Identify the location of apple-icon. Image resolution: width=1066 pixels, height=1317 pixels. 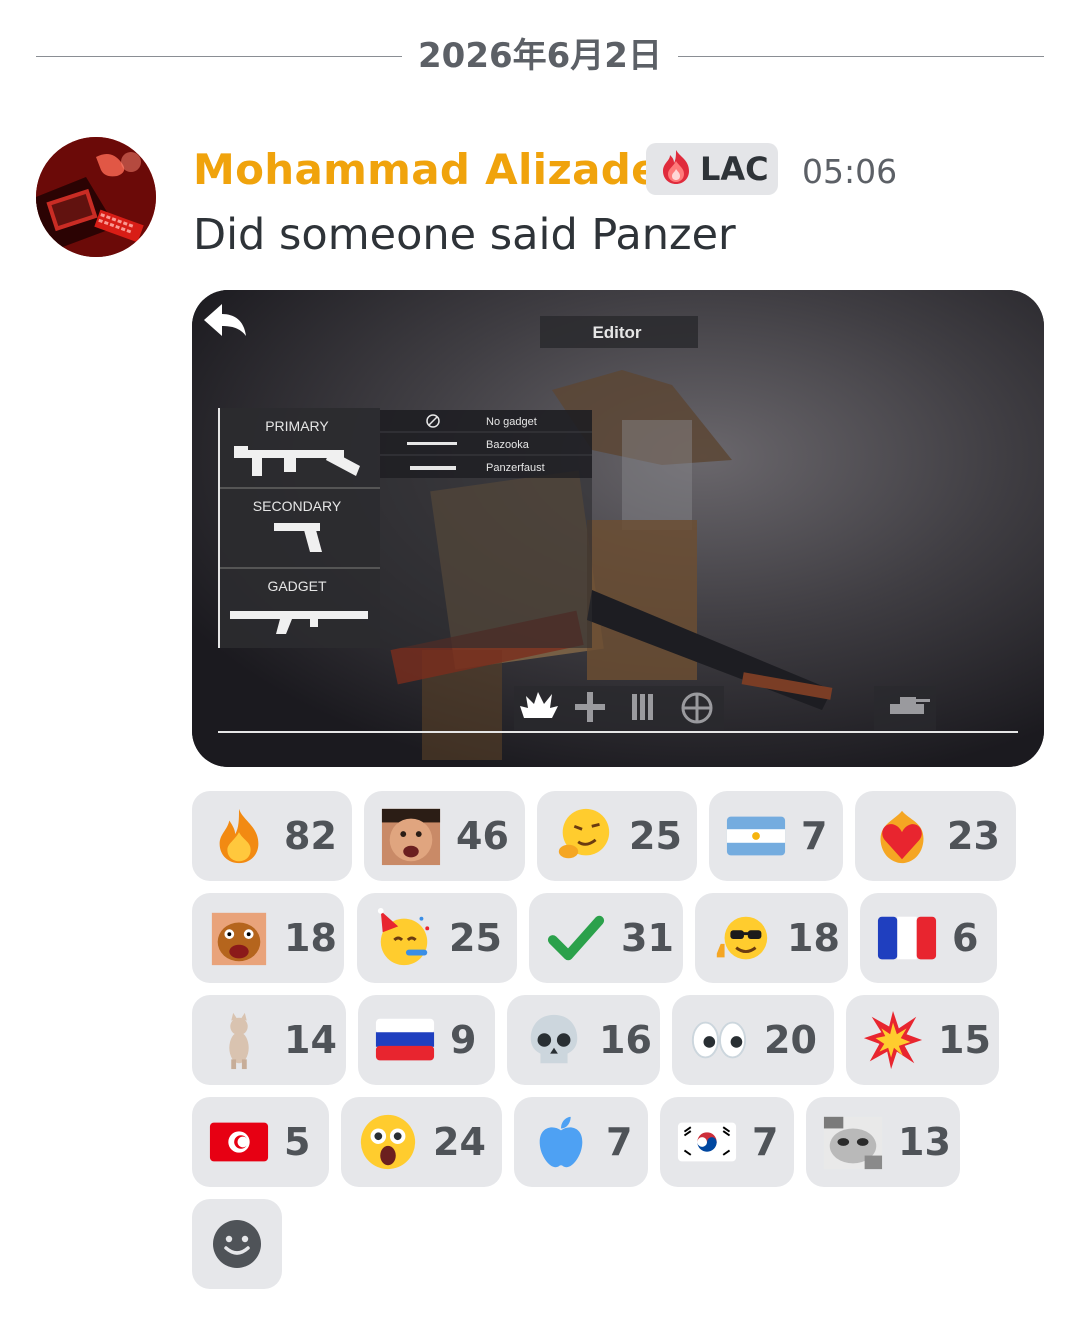
(561, 1142).